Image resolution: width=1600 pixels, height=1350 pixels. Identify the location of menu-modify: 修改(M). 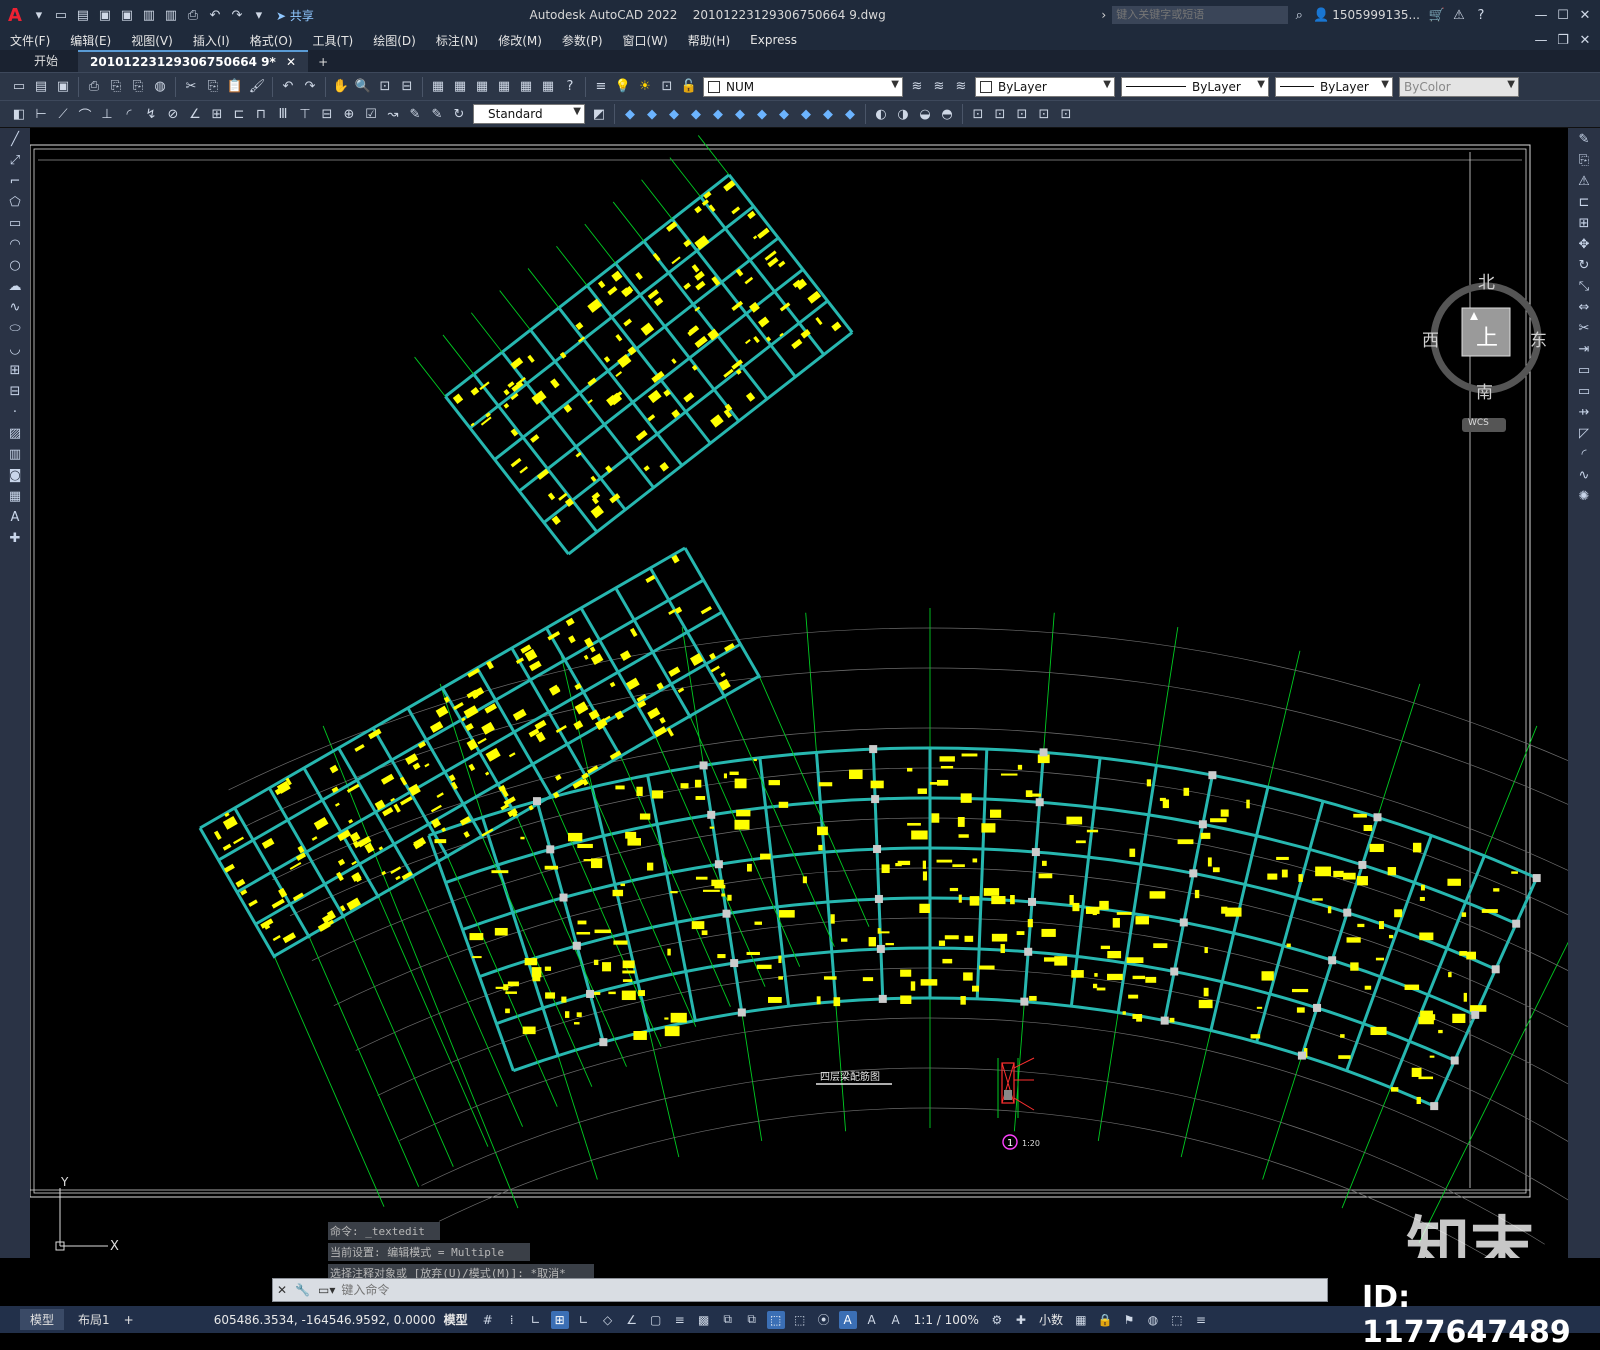
(520, 40).